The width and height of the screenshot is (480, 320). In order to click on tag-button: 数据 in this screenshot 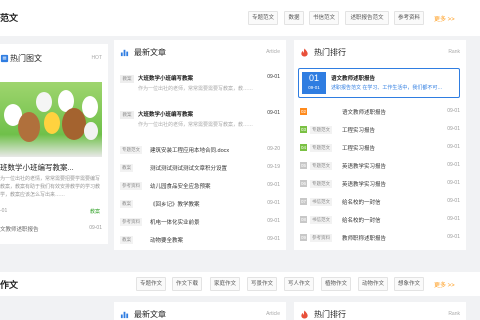, I will do `click(294, 18)`.